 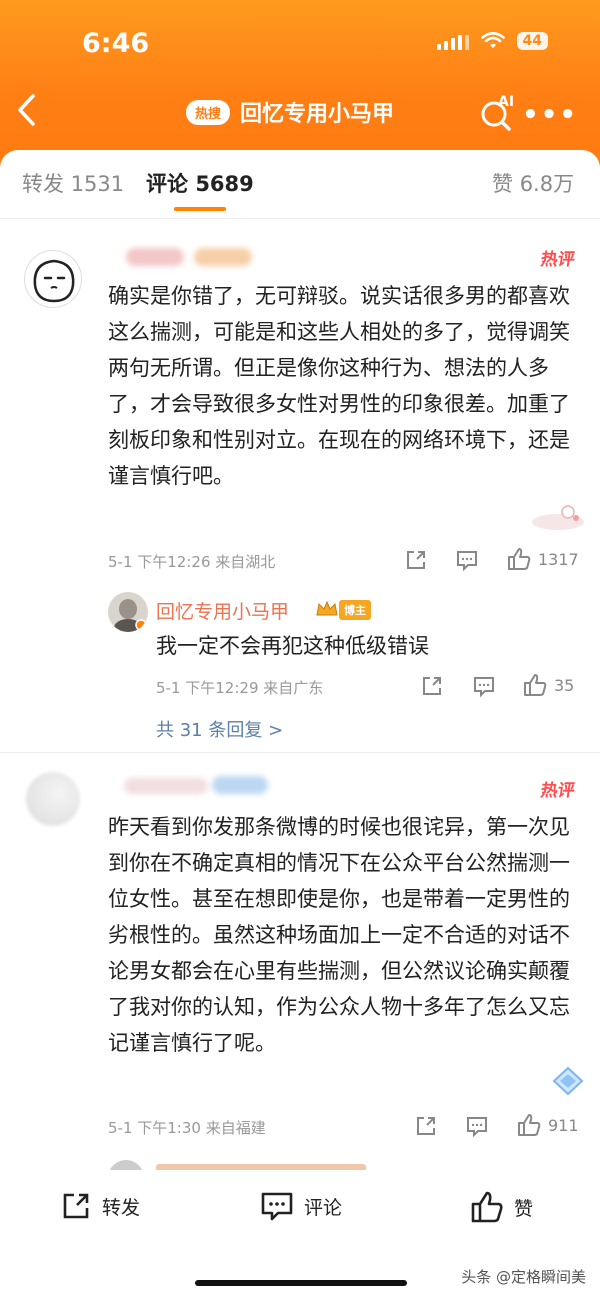 I want to click on comment-label: 评论, so click(x=323, y=1207).